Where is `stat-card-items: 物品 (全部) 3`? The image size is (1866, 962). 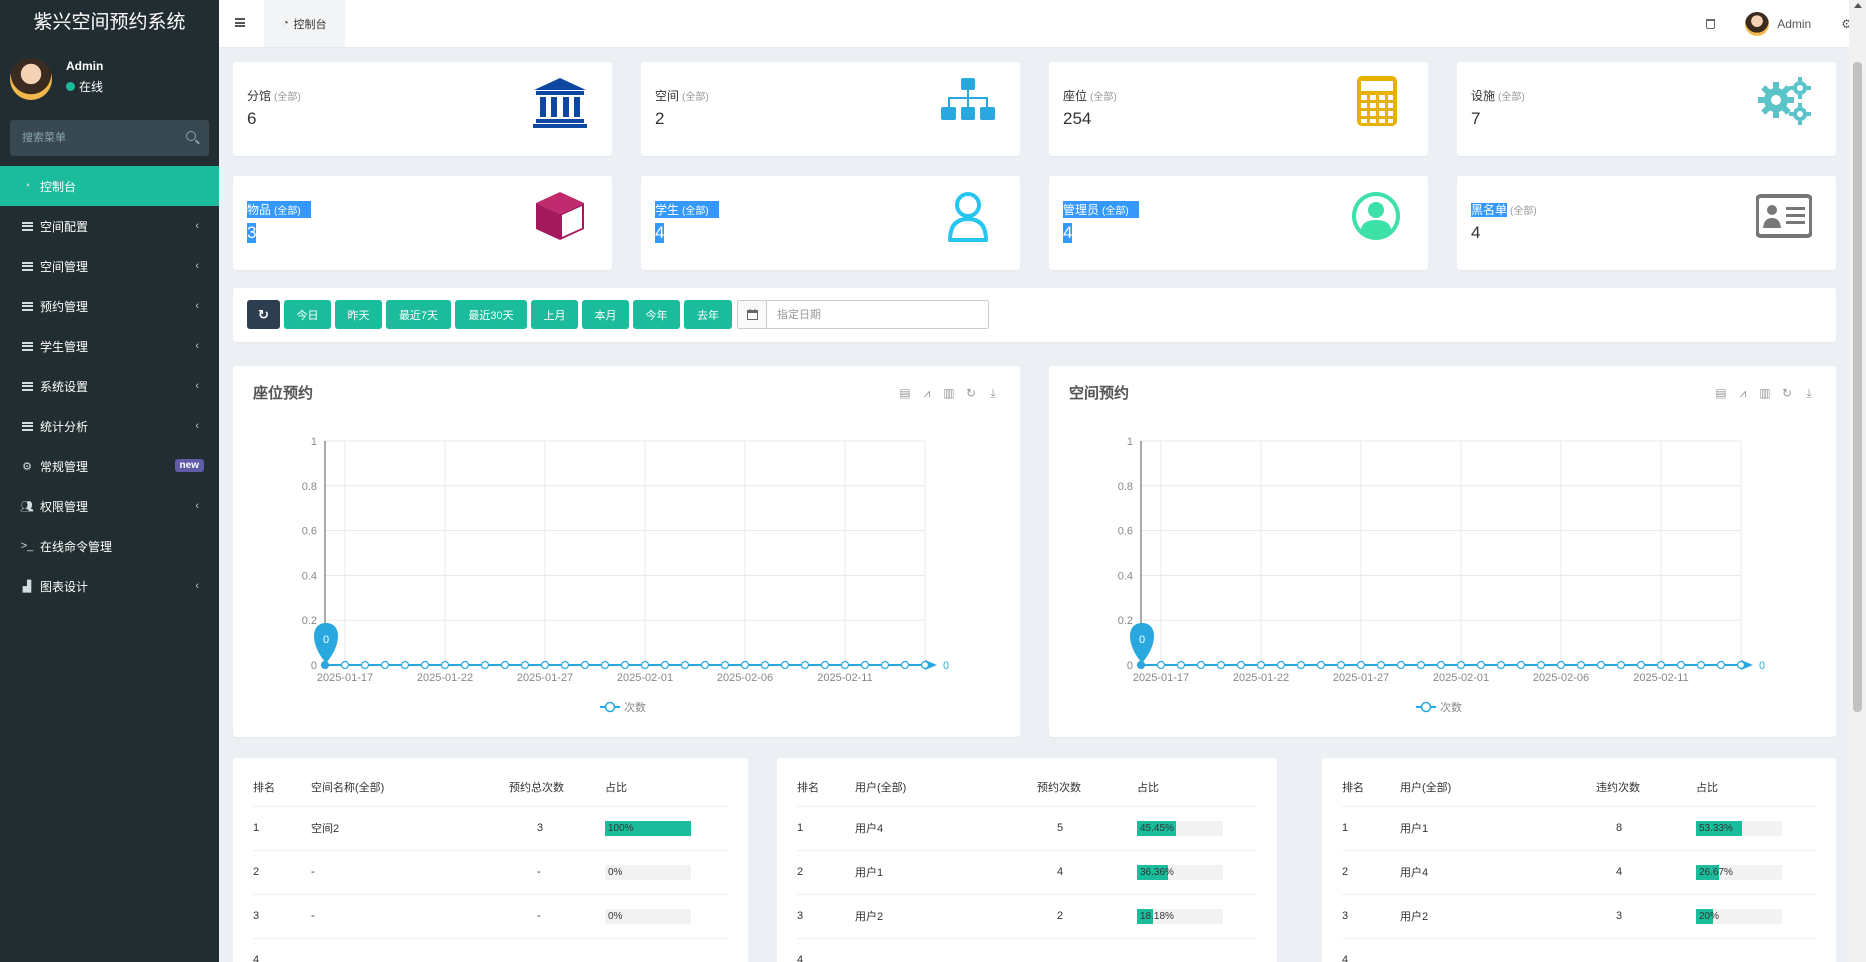 stat-card-items: 物品 (全部) 3 is located at coordinates (422, 223).